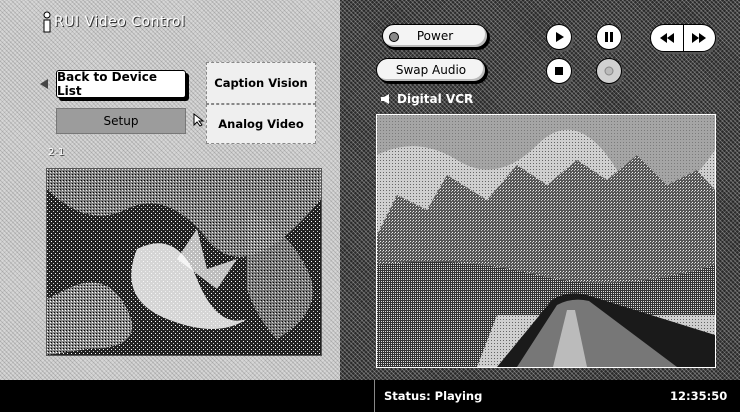 The image size is (740, 412). What do you see at coordinates (121, 84) in the screenshot?
I see `back-to-device-list-button: Back to Device List` at bounding box center [121, 84].